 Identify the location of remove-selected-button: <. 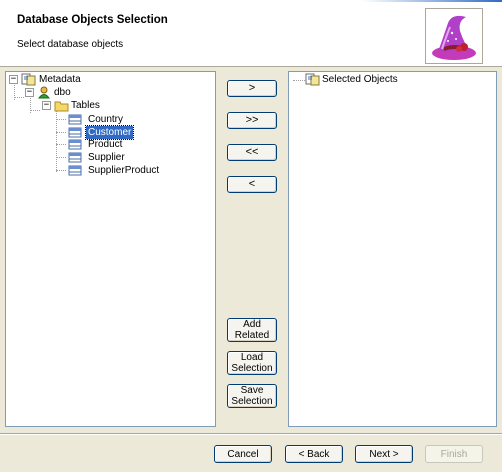
(252, 184).